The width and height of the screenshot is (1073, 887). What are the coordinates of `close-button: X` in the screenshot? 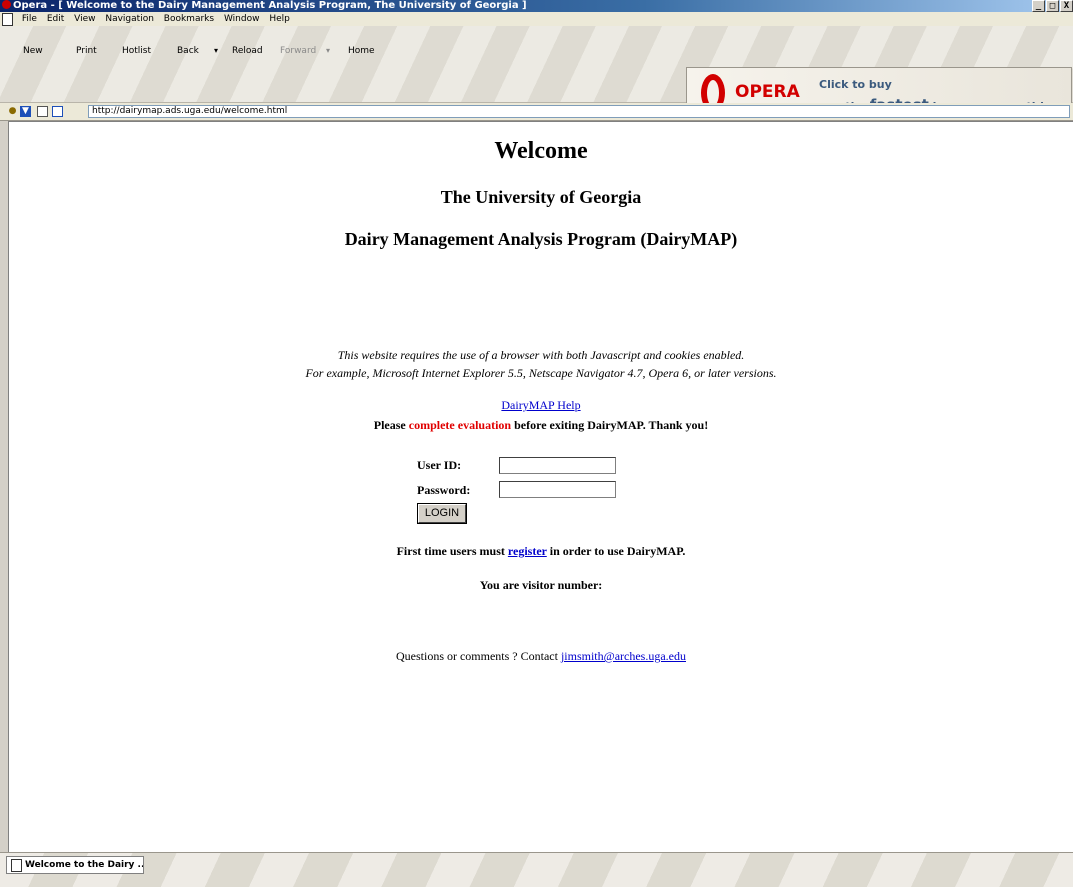 It's located at (1066, 6).